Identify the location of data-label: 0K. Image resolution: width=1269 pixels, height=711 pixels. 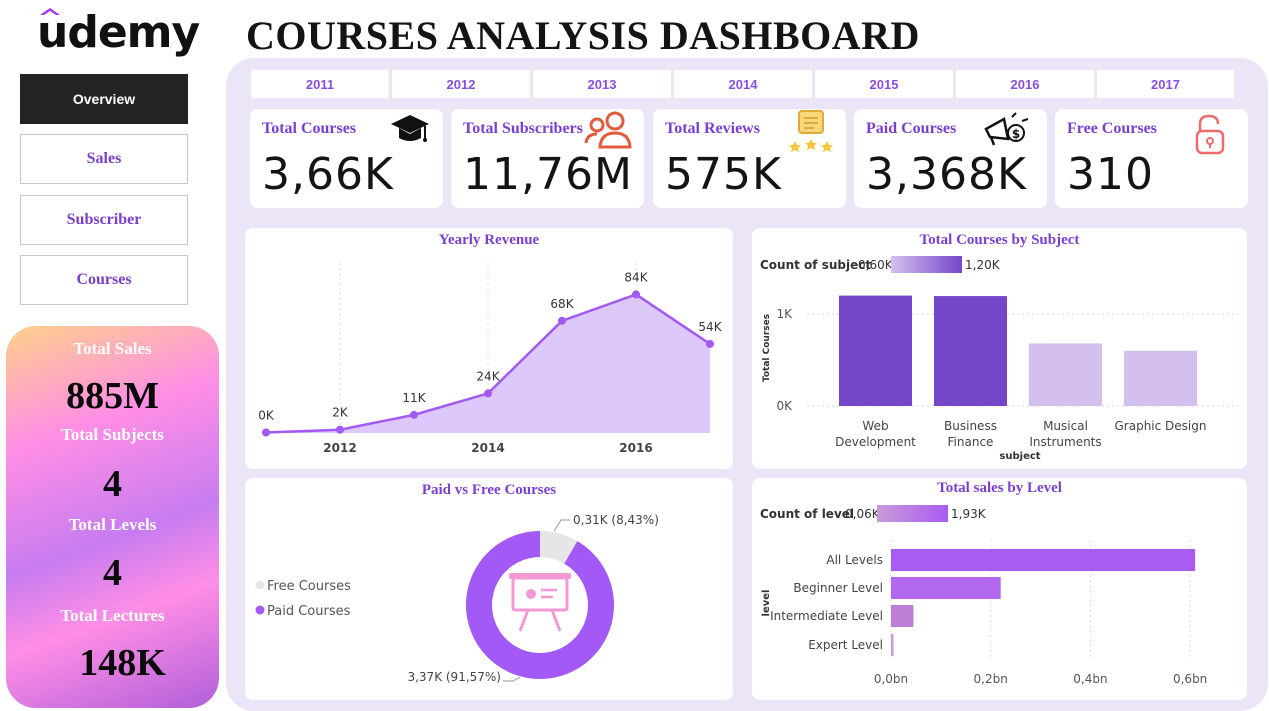
(266, 416).